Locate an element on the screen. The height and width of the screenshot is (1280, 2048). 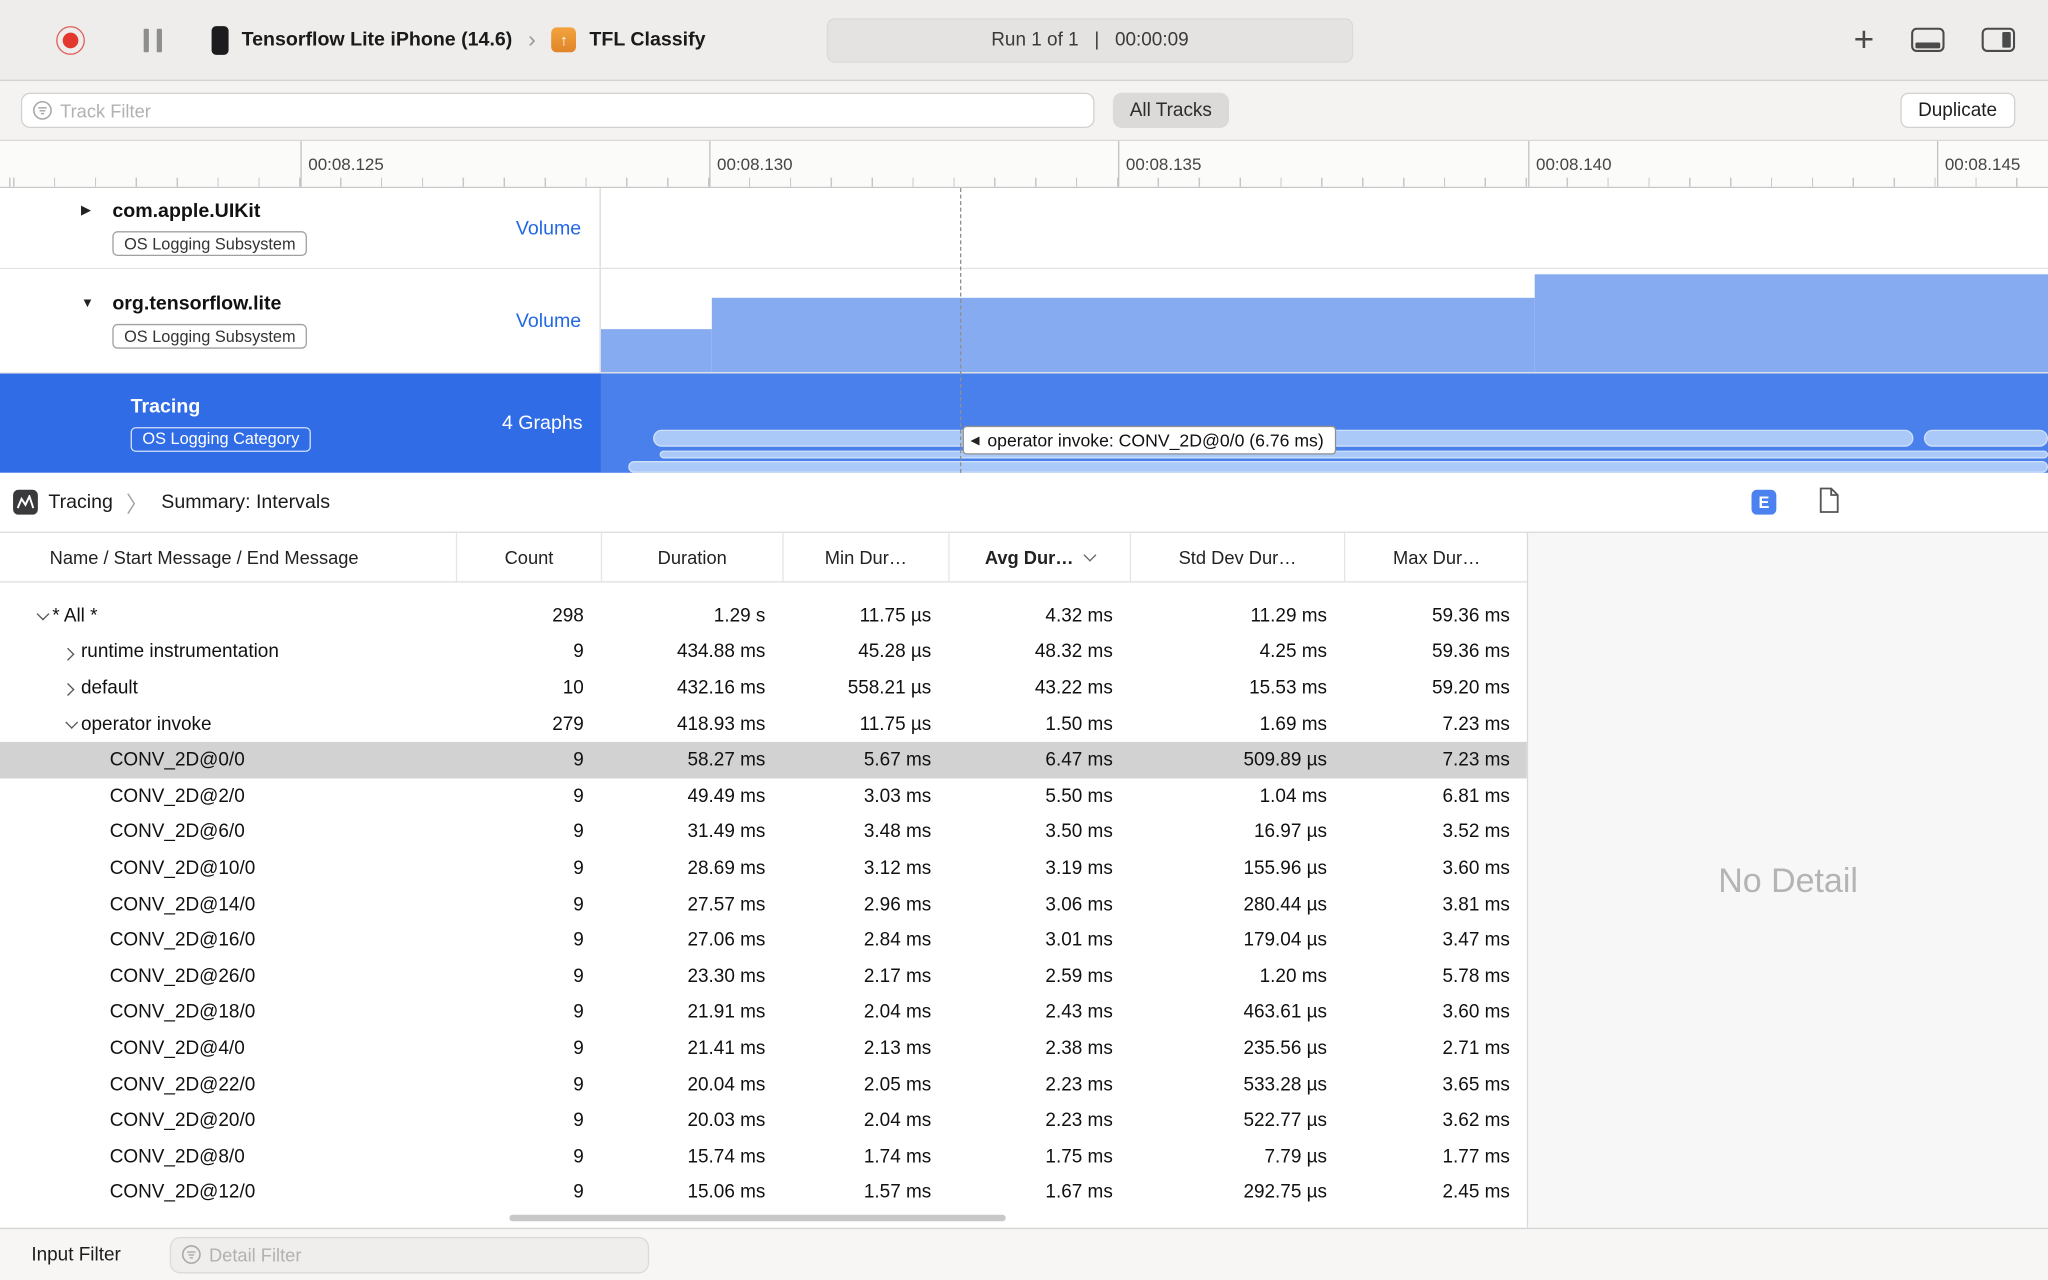
detail-filter-input is located at coordinates (409, 1254).